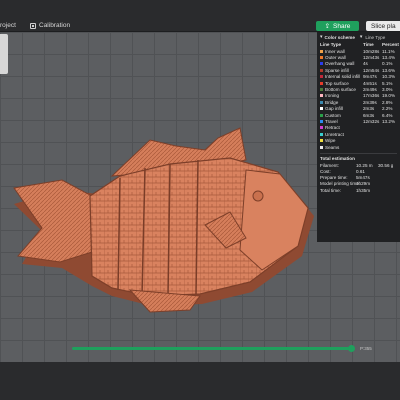 The height and width of the screenshot is (400, 400). What do you see at coordinates (390, 44) in the screenshot?
I see `column-header: Percent` at bounding box center [390, 44].